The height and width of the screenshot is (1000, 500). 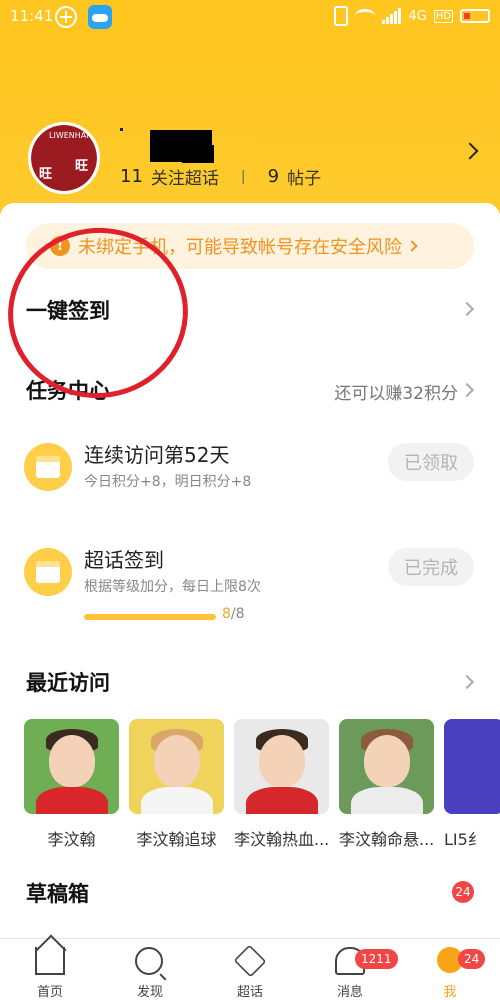 What do you see at coordinates (46, 174) in the screenshot?
I see `avatar-logo-char-a: 旺` at bounding box center [46, 174].